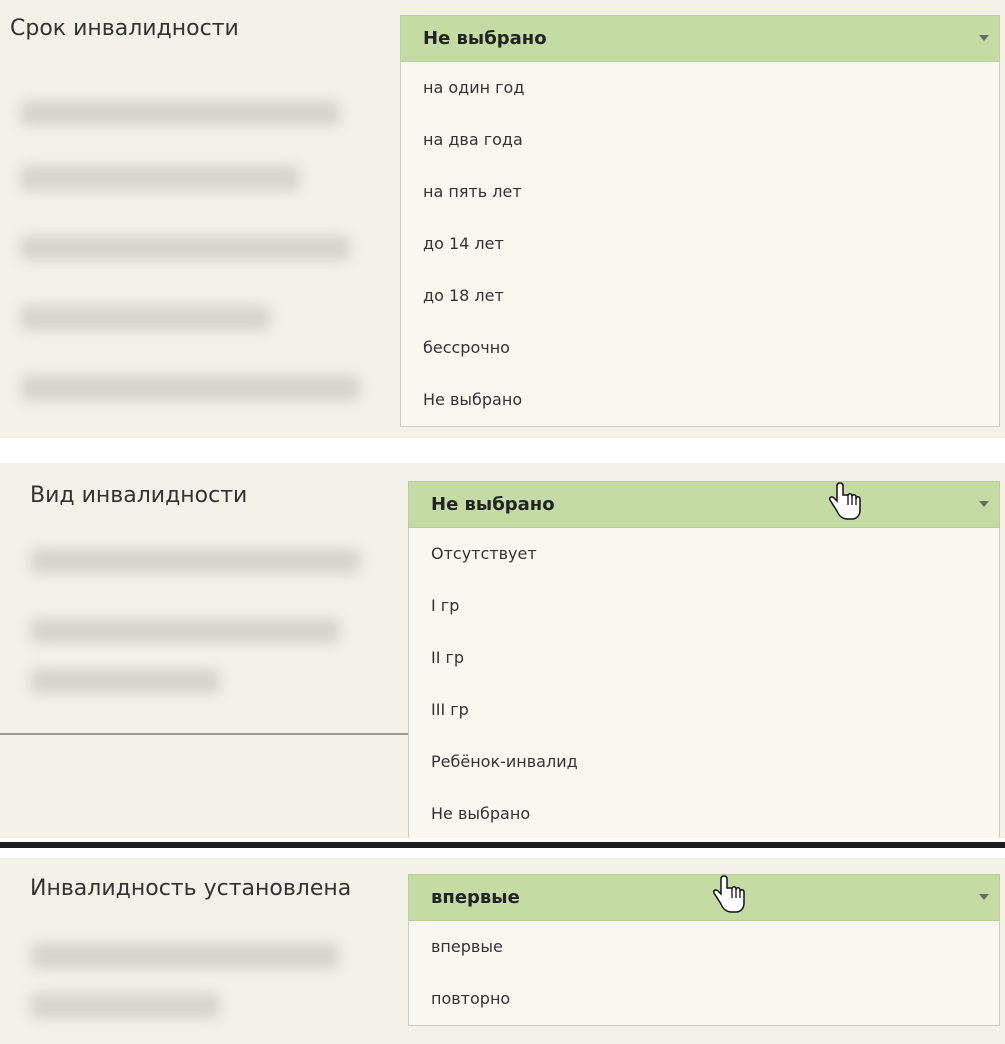 This screenshot has width=1005, height=1044. I want to click on disability-type-select: Не выбрано, so click(704, 504).